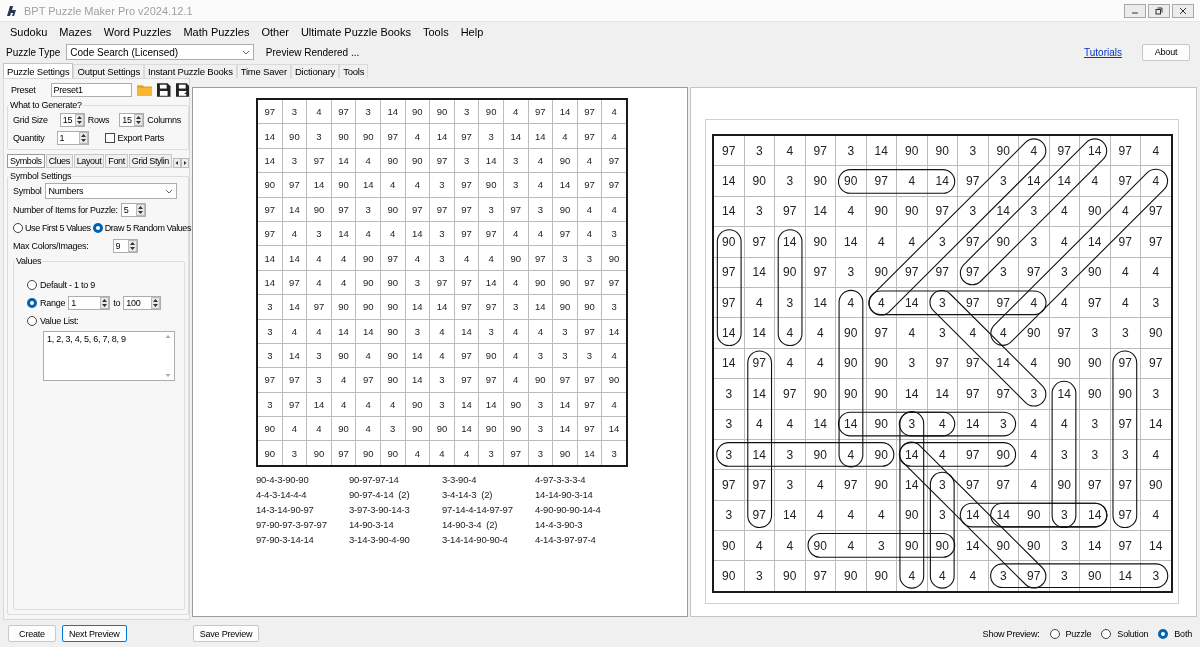 Image resolution: width=1200 pixels, height=647 pixels. What do you see at coordinates (109, 137) in the screenshot?
I see `checkbox` at bounding box center [109, 137].